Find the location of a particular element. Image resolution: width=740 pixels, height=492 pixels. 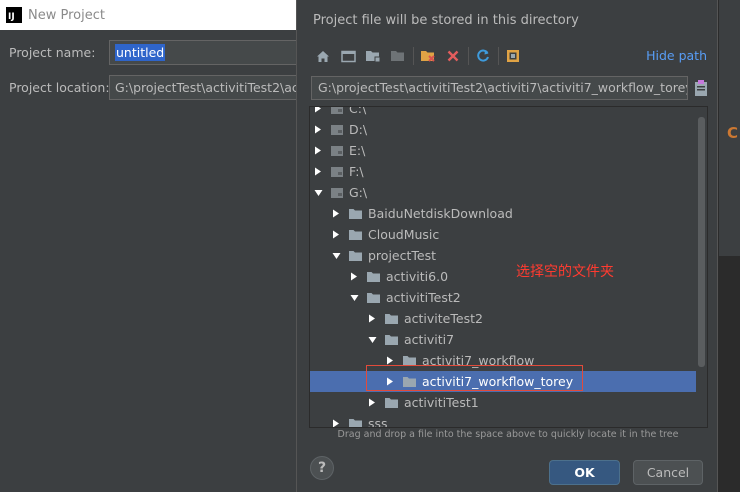

annotation-text: 选择空的文件夹 is located at coordinates (565, 272).